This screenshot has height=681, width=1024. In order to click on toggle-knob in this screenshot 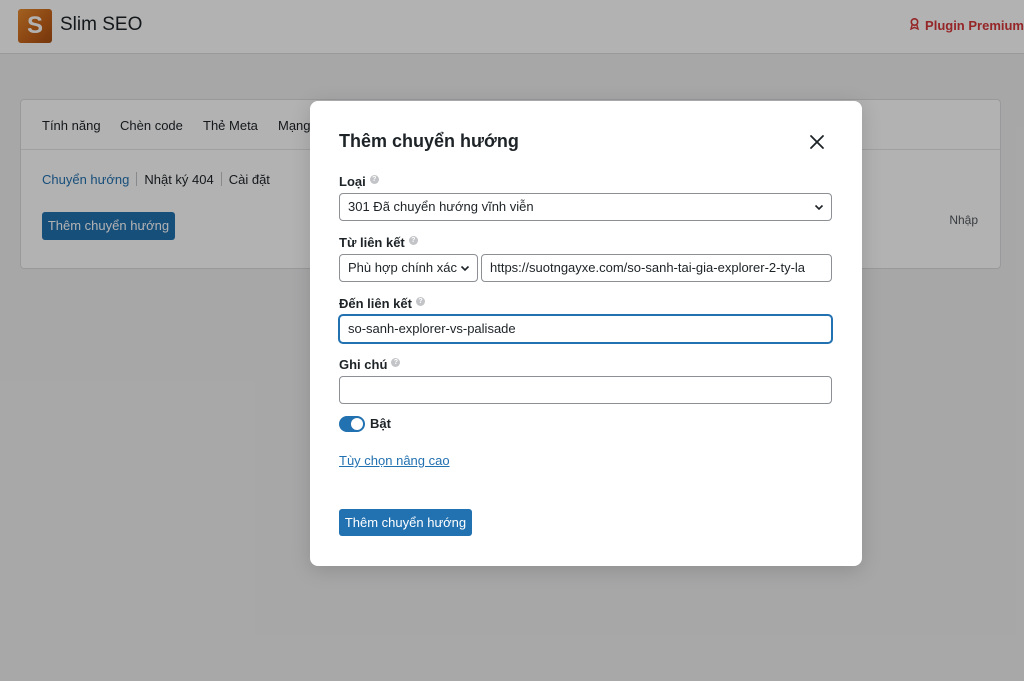, I will do `click(357, 423)`.